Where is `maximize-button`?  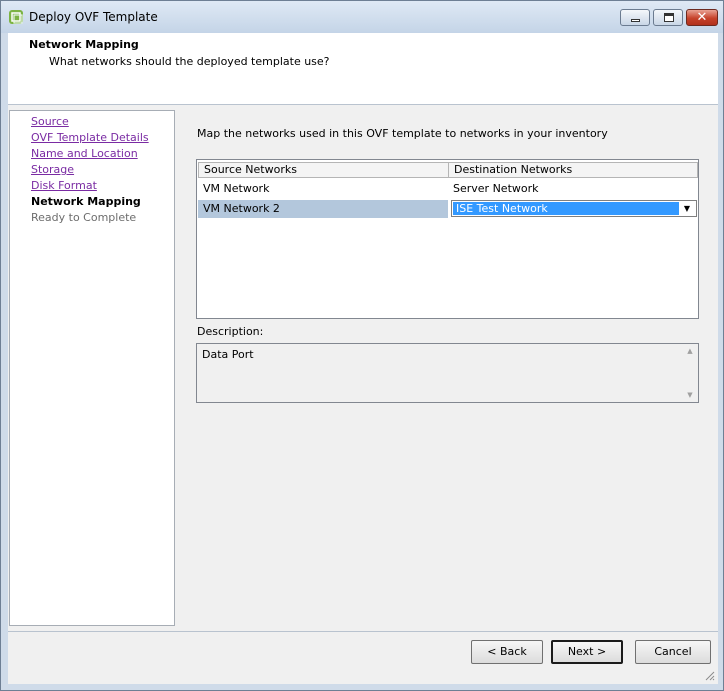 maximize-button is located at coordinates (668, 17).